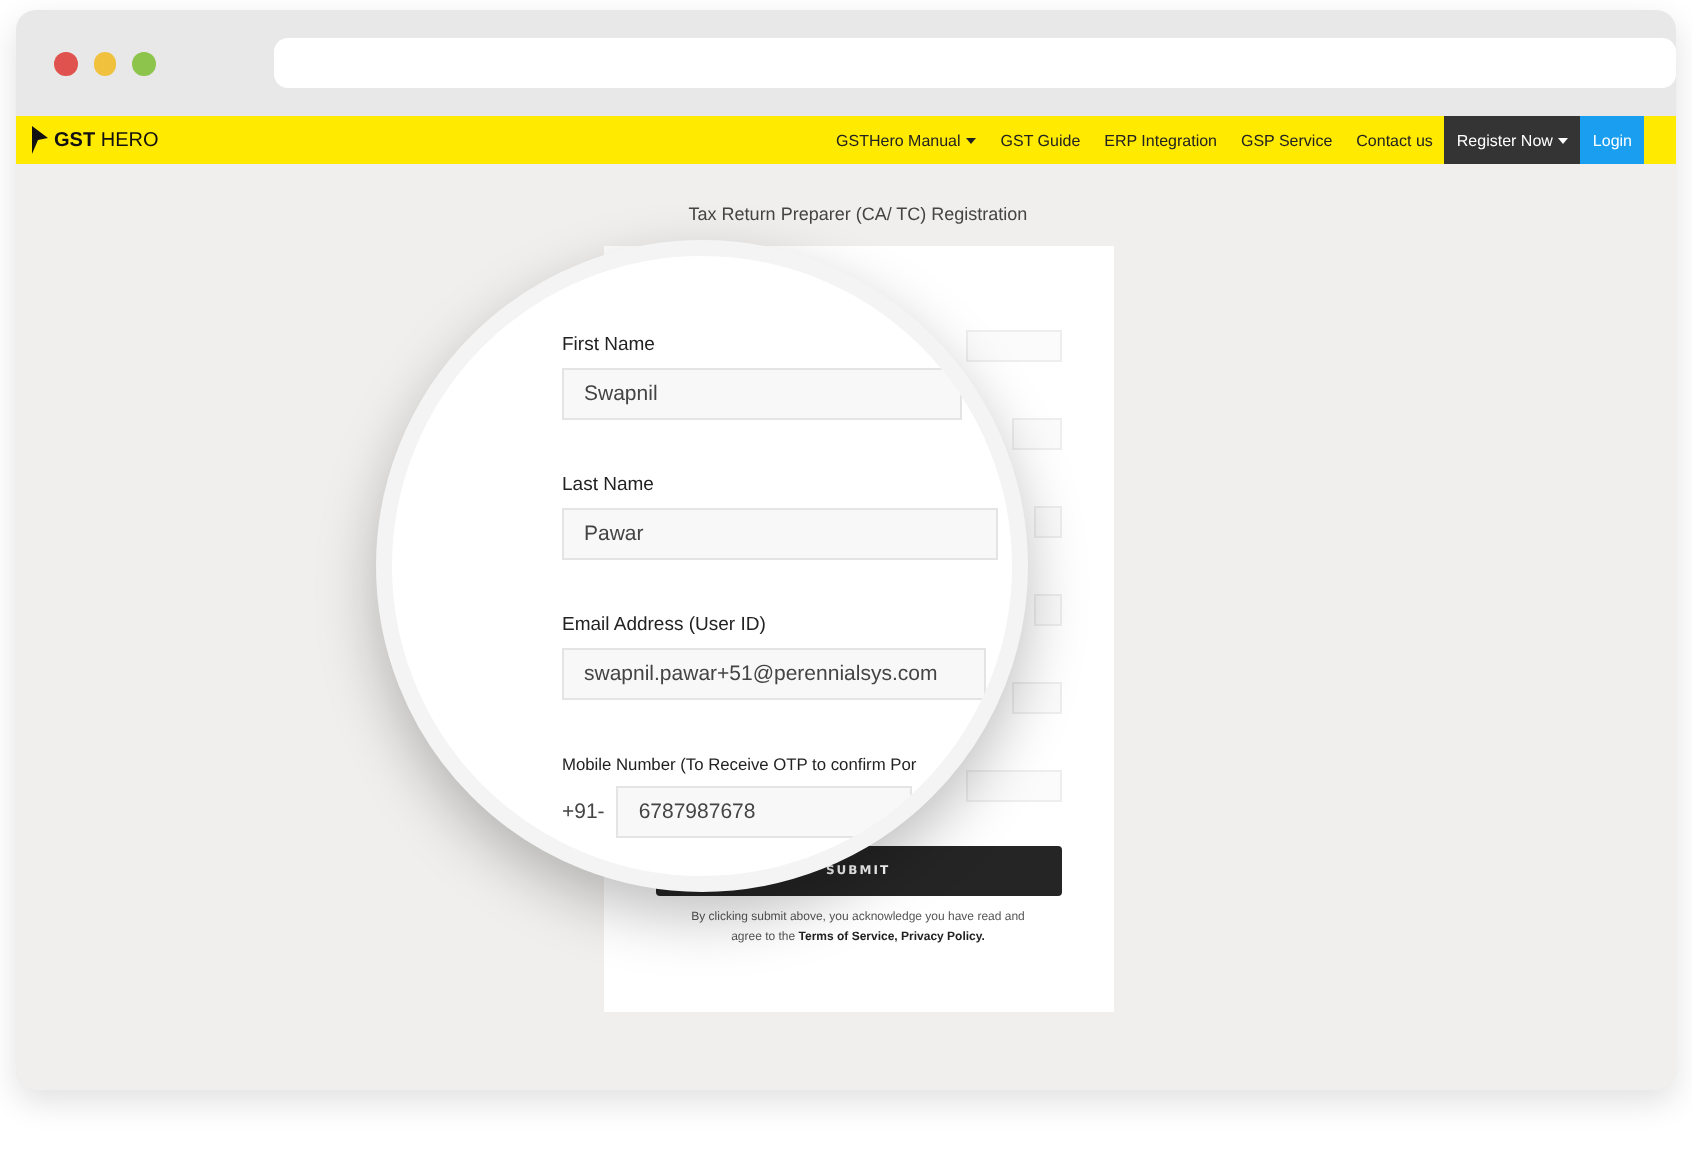 The image size is (1692, 1152). Describe the element at coordinates (764, 812) in the screenshot. I see `input-field: 6787987678` at that location.